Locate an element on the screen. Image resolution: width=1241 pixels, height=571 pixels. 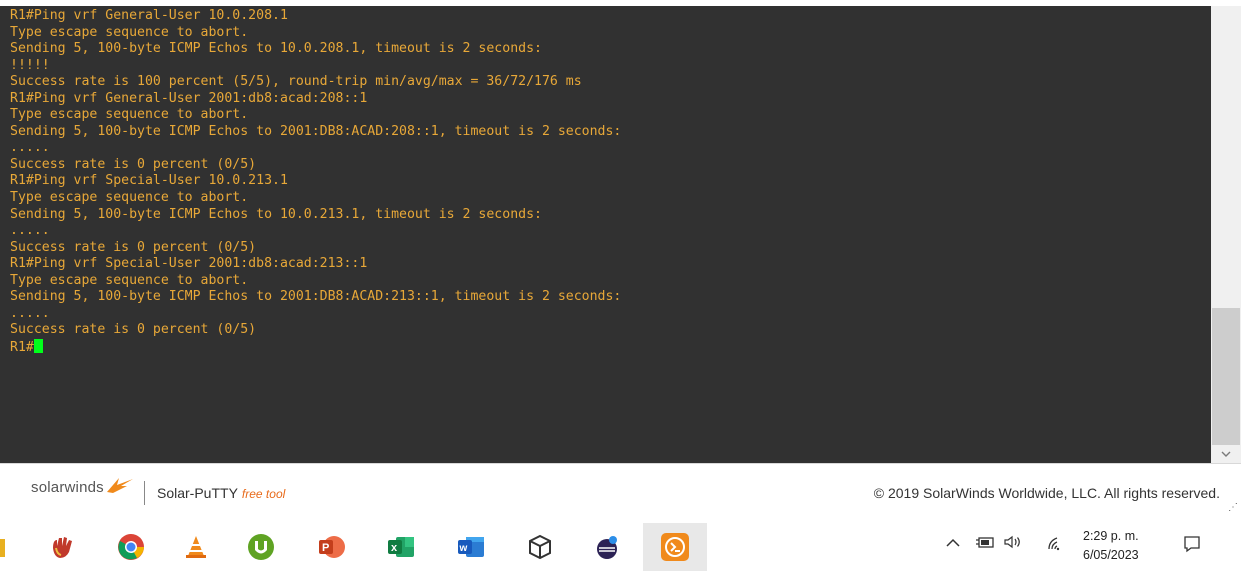
solarwinds-logo: solarwinds is located at coordinates (67, 487).